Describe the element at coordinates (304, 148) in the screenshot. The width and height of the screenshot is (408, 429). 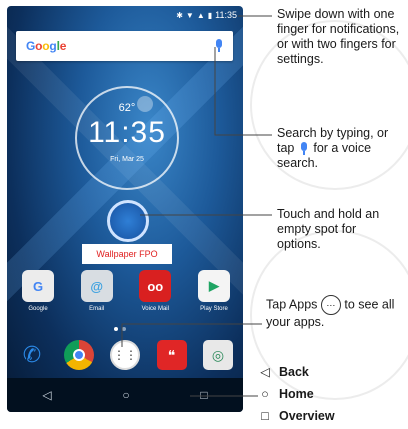
I see `mic-icon` at that location.